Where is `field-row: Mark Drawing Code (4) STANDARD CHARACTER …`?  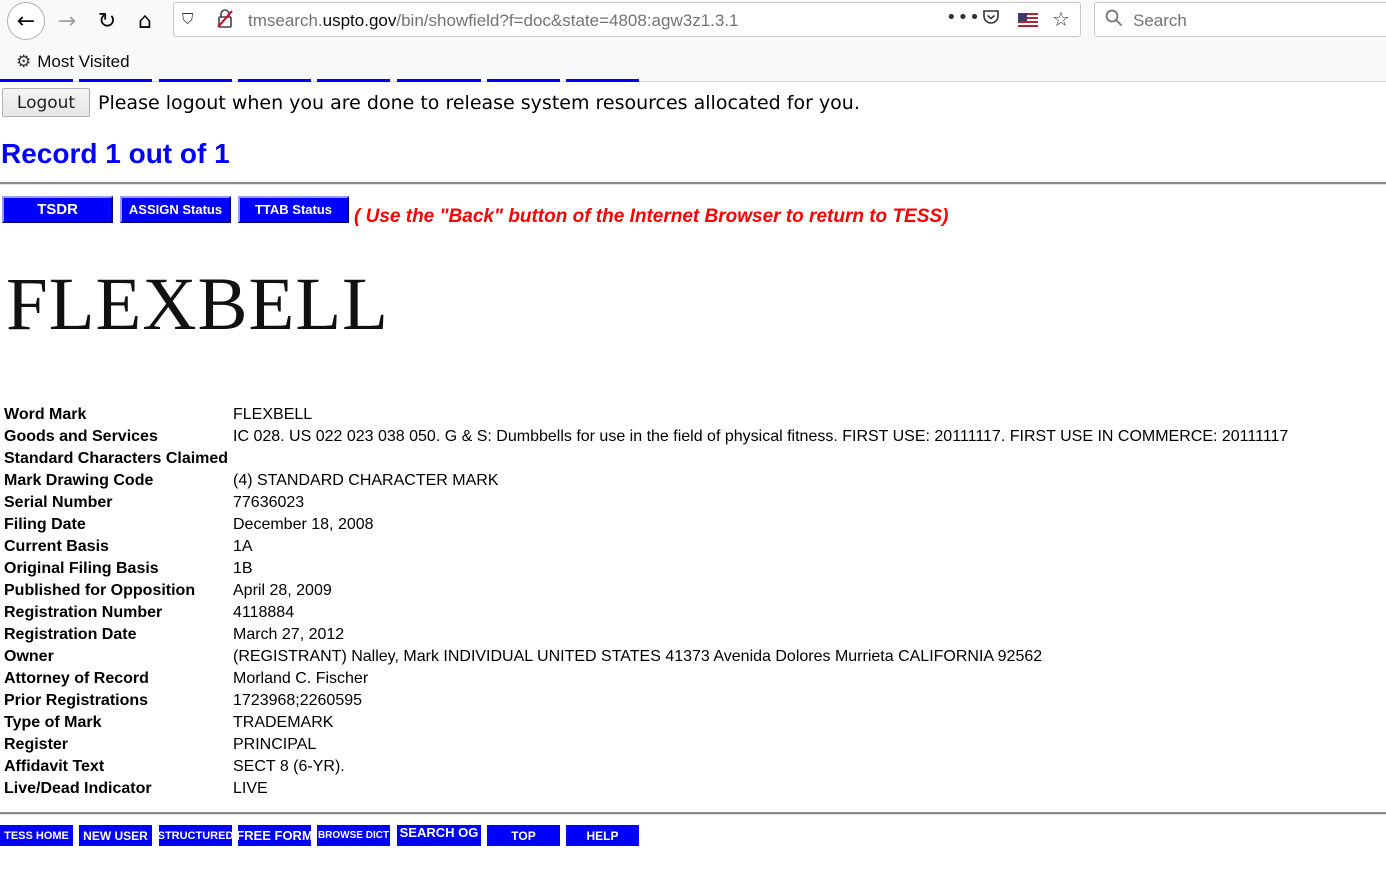
field-row: Mark Drawing Code (4) STANDARD CHARACTER … is located at coordinates (646, 481).